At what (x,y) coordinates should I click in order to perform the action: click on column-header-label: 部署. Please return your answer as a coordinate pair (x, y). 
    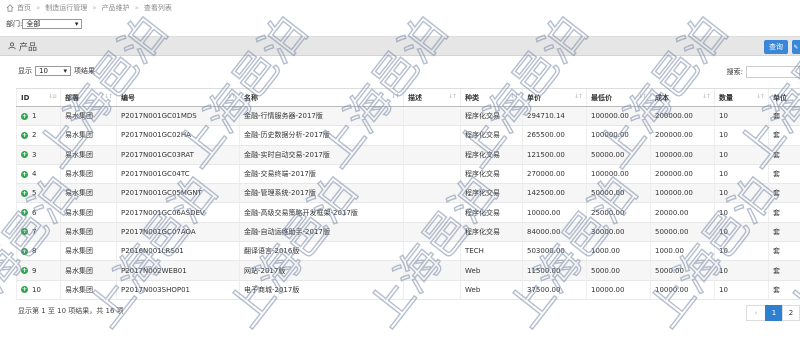
    Looking at the image, I should click on (72, 97).